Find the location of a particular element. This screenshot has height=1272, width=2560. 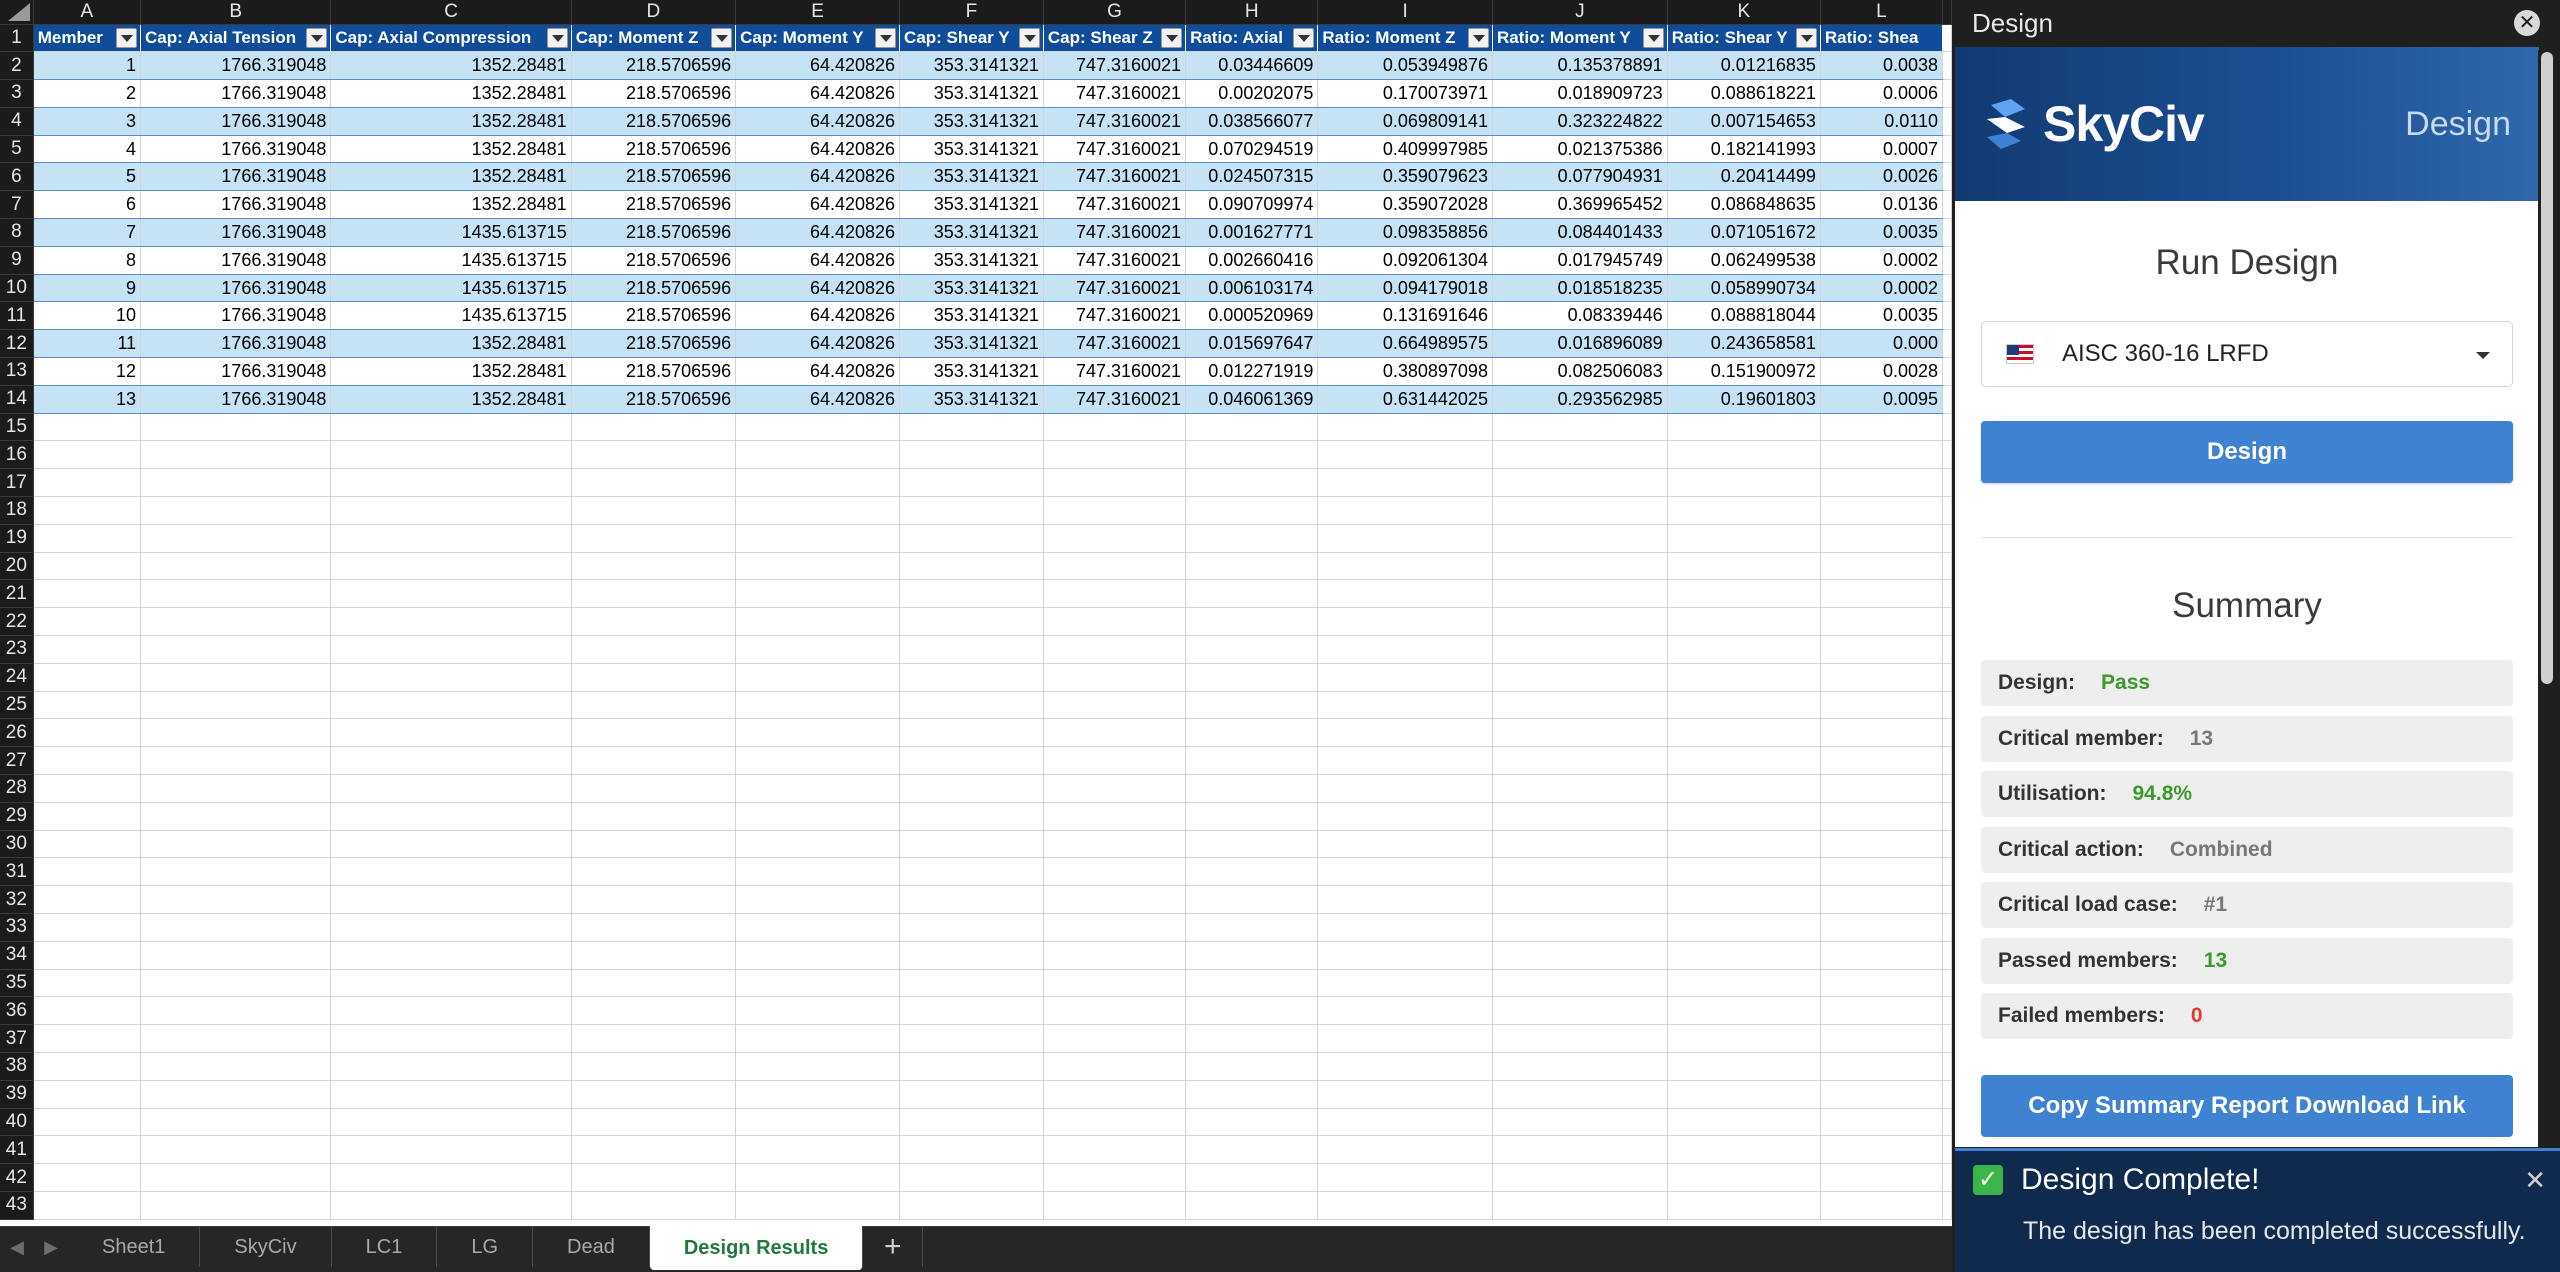

sheet-tab-lc1: LC1 is located at coordinates (385, 1247).